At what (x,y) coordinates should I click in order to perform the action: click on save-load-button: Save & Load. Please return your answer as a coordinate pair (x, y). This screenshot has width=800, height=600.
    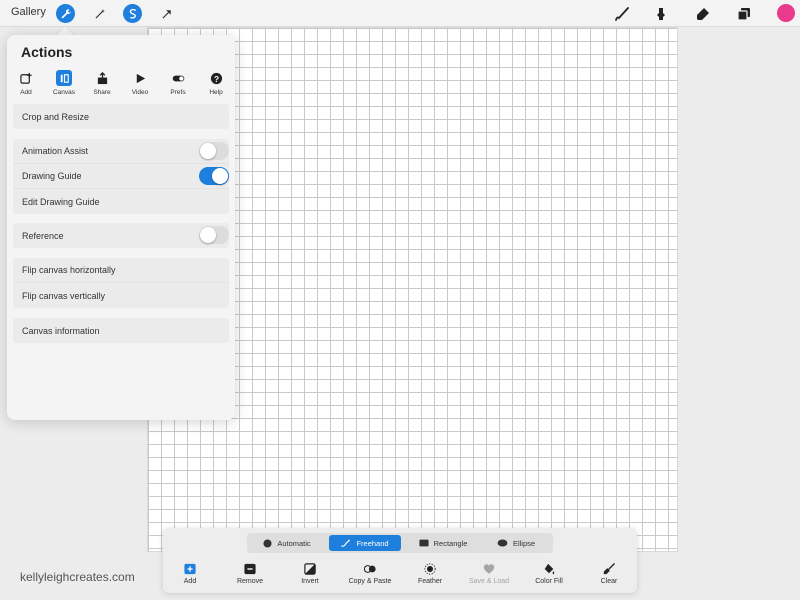
    Looking at the image, I should click on (489, 573).